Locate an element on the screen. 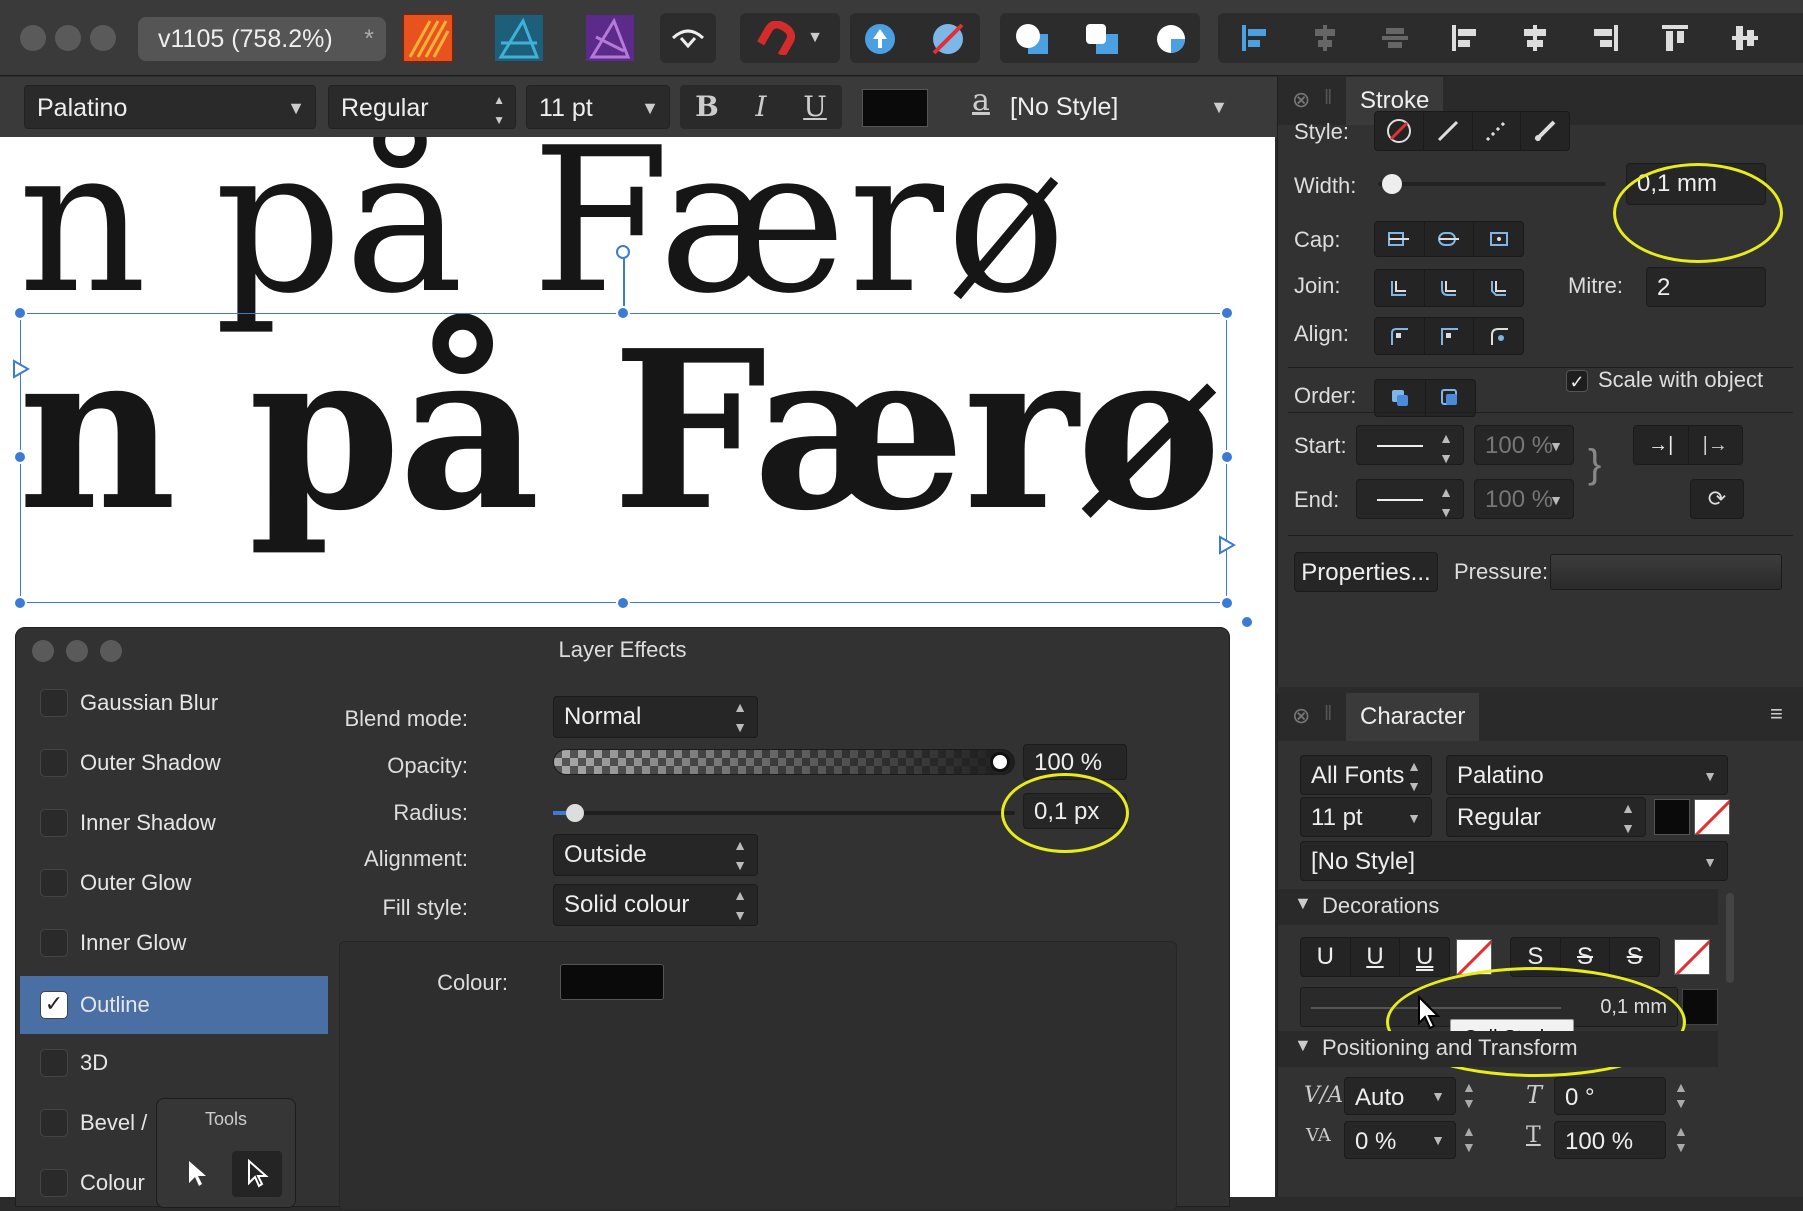  align-top-icon is located at coordinates (1675, 38).